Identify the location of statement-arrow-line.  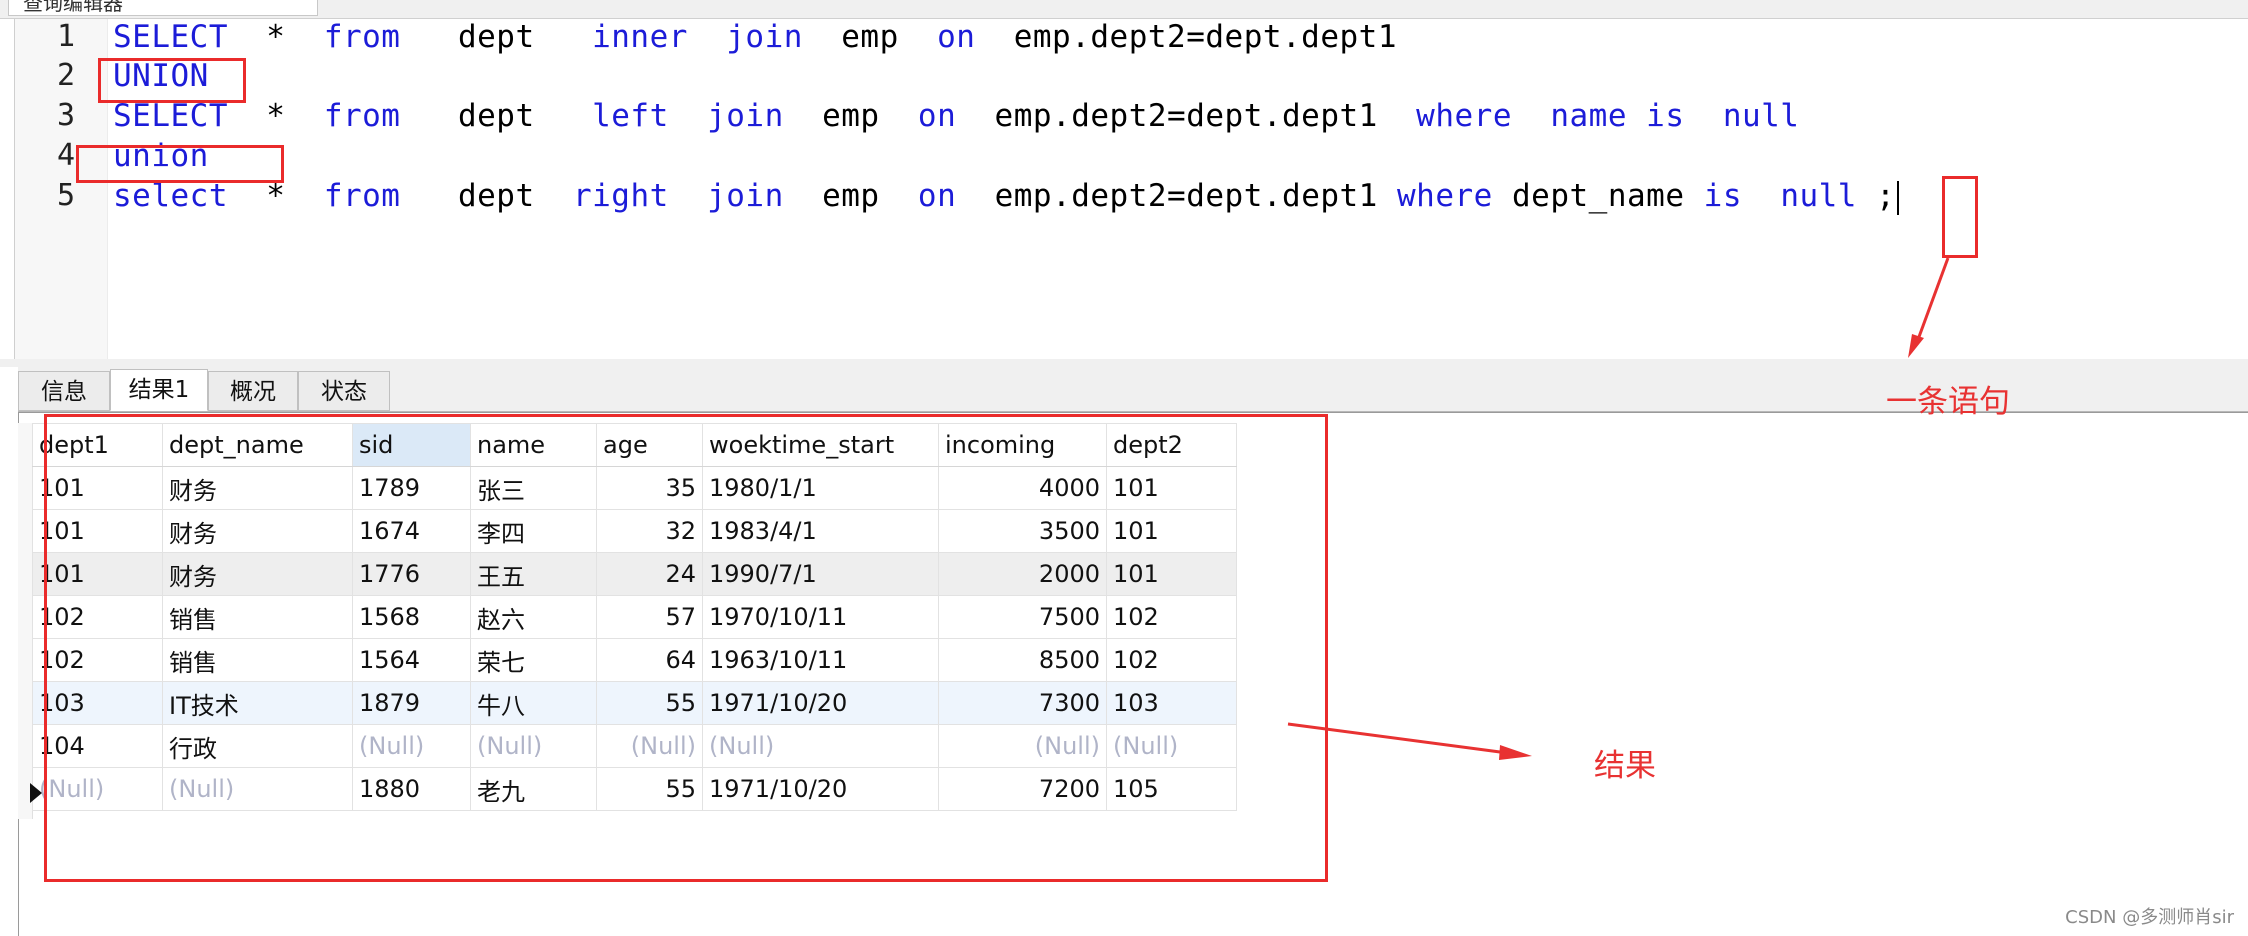
(1932, 301).